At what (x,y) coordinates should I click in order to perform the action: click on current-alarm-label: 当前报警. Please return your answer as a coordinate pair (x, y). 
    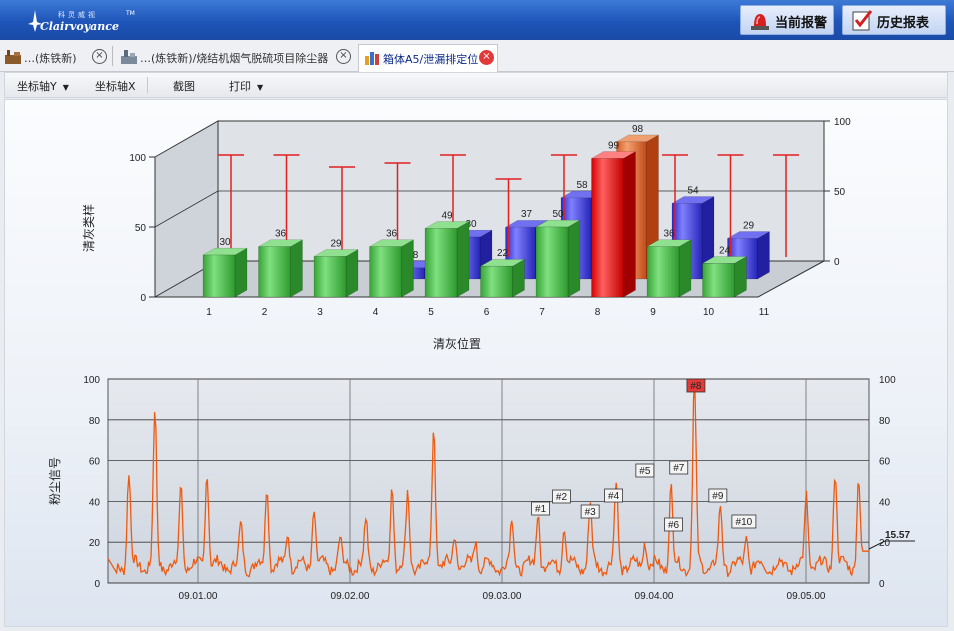
    Looking at the image, I should click on (801, 23).